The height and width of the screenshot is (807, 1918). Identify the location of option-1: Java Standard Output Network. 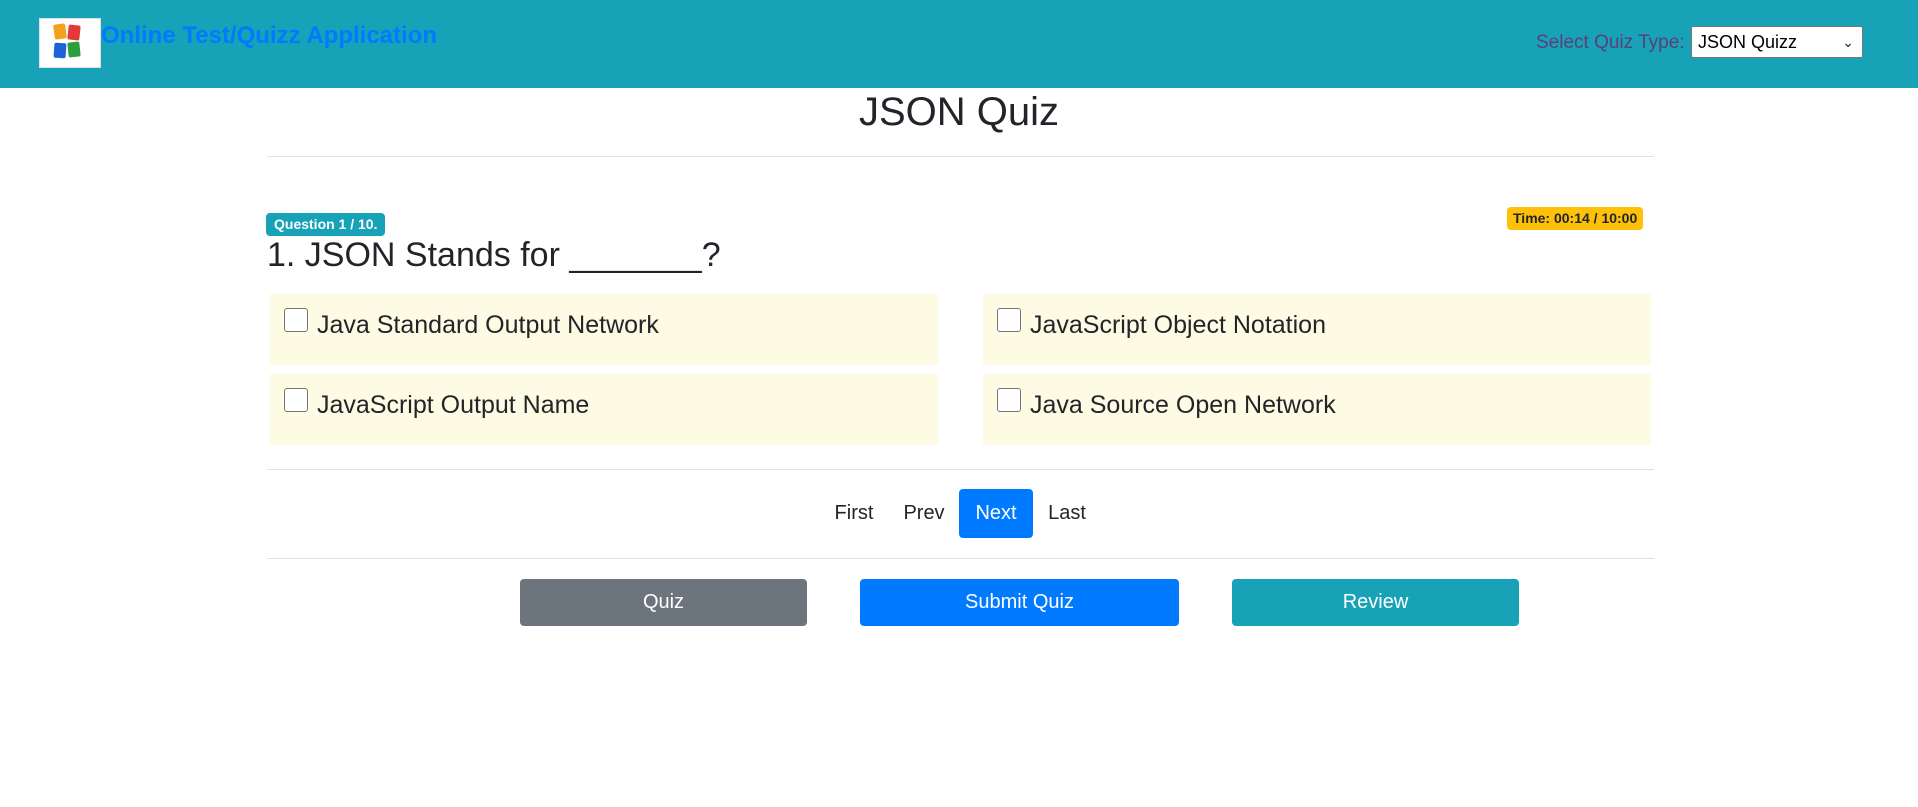
(604, 329).